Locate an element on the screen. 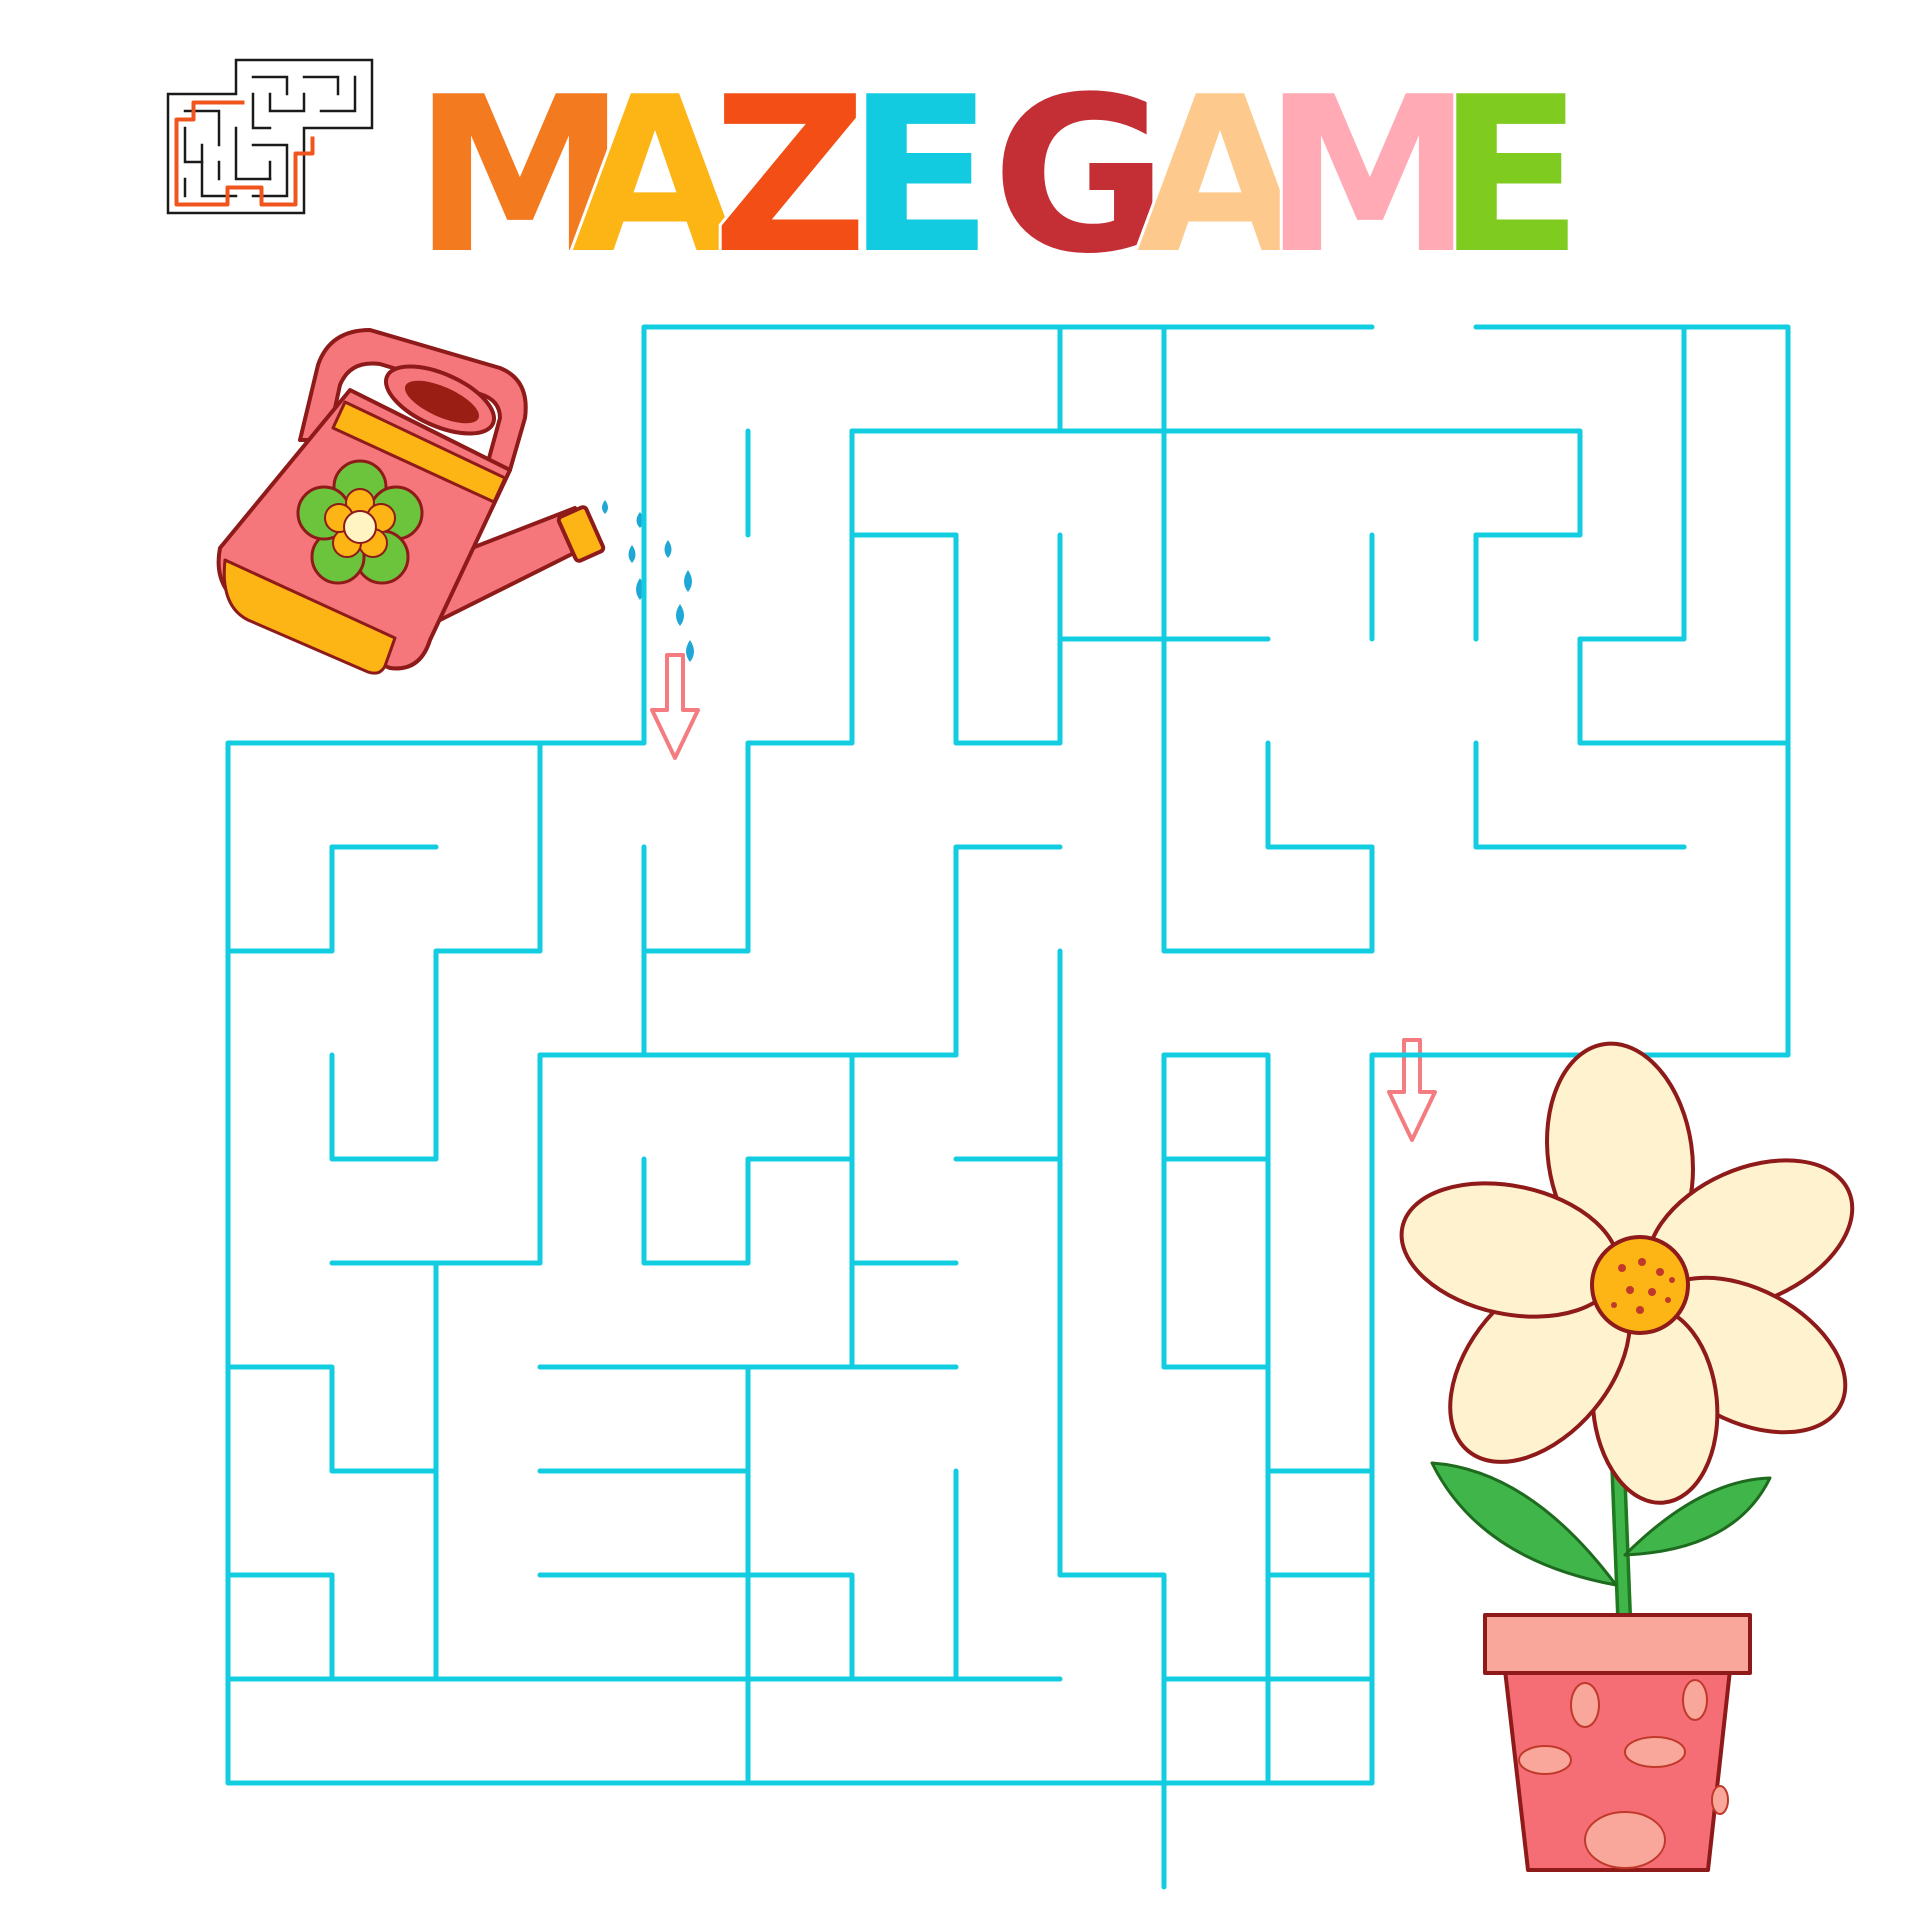 The width and height of the screenshot is (1920, 1920). maze-game-title: MAZEGAME is located at coordinates (998, 175).